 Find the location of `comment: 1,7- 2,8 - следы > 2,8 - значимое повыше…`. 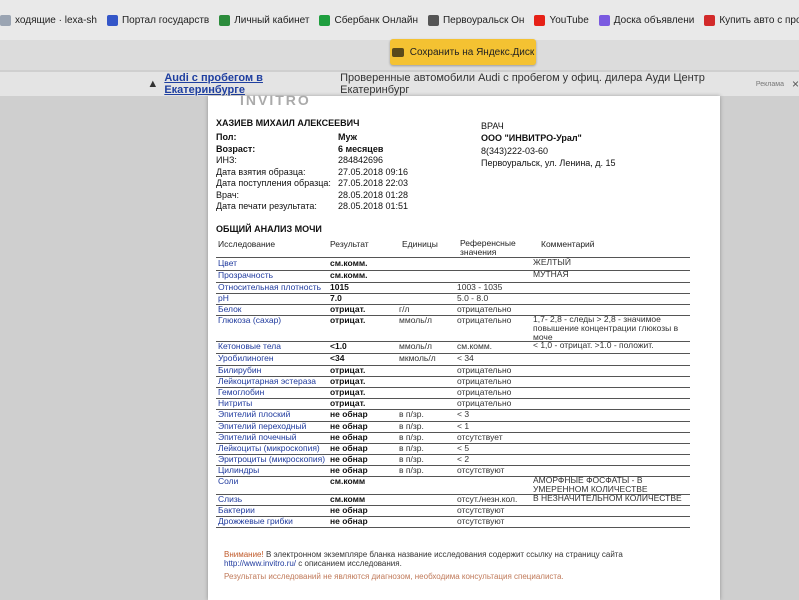

comment: 1,7- 2,8 - следы > 2,8 - значимое повыше… is located at coordinates (606, 328).